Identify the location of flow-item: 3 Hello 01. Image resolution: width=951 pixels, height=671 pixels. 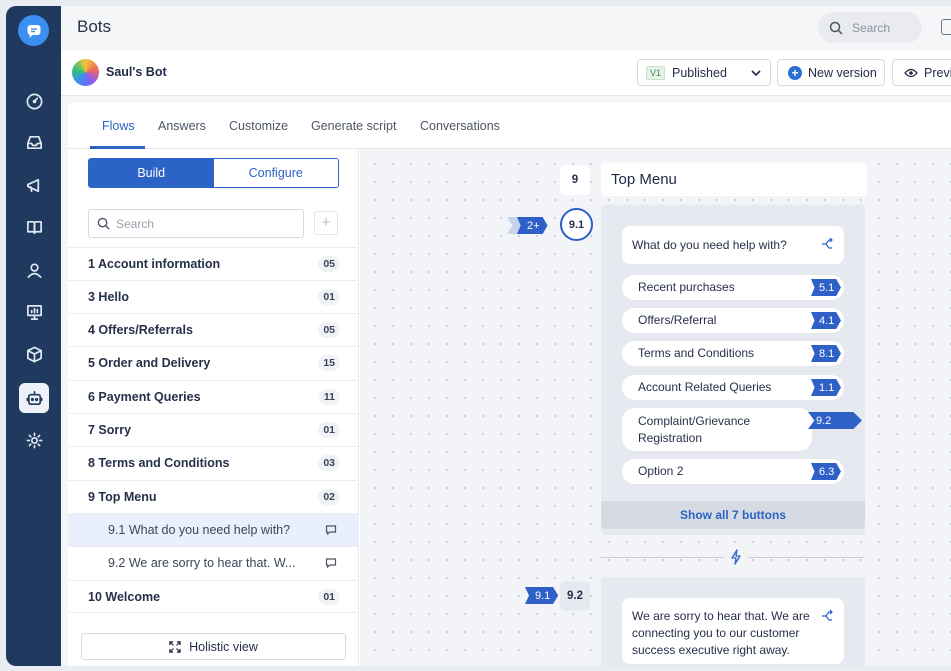
(213, 296).